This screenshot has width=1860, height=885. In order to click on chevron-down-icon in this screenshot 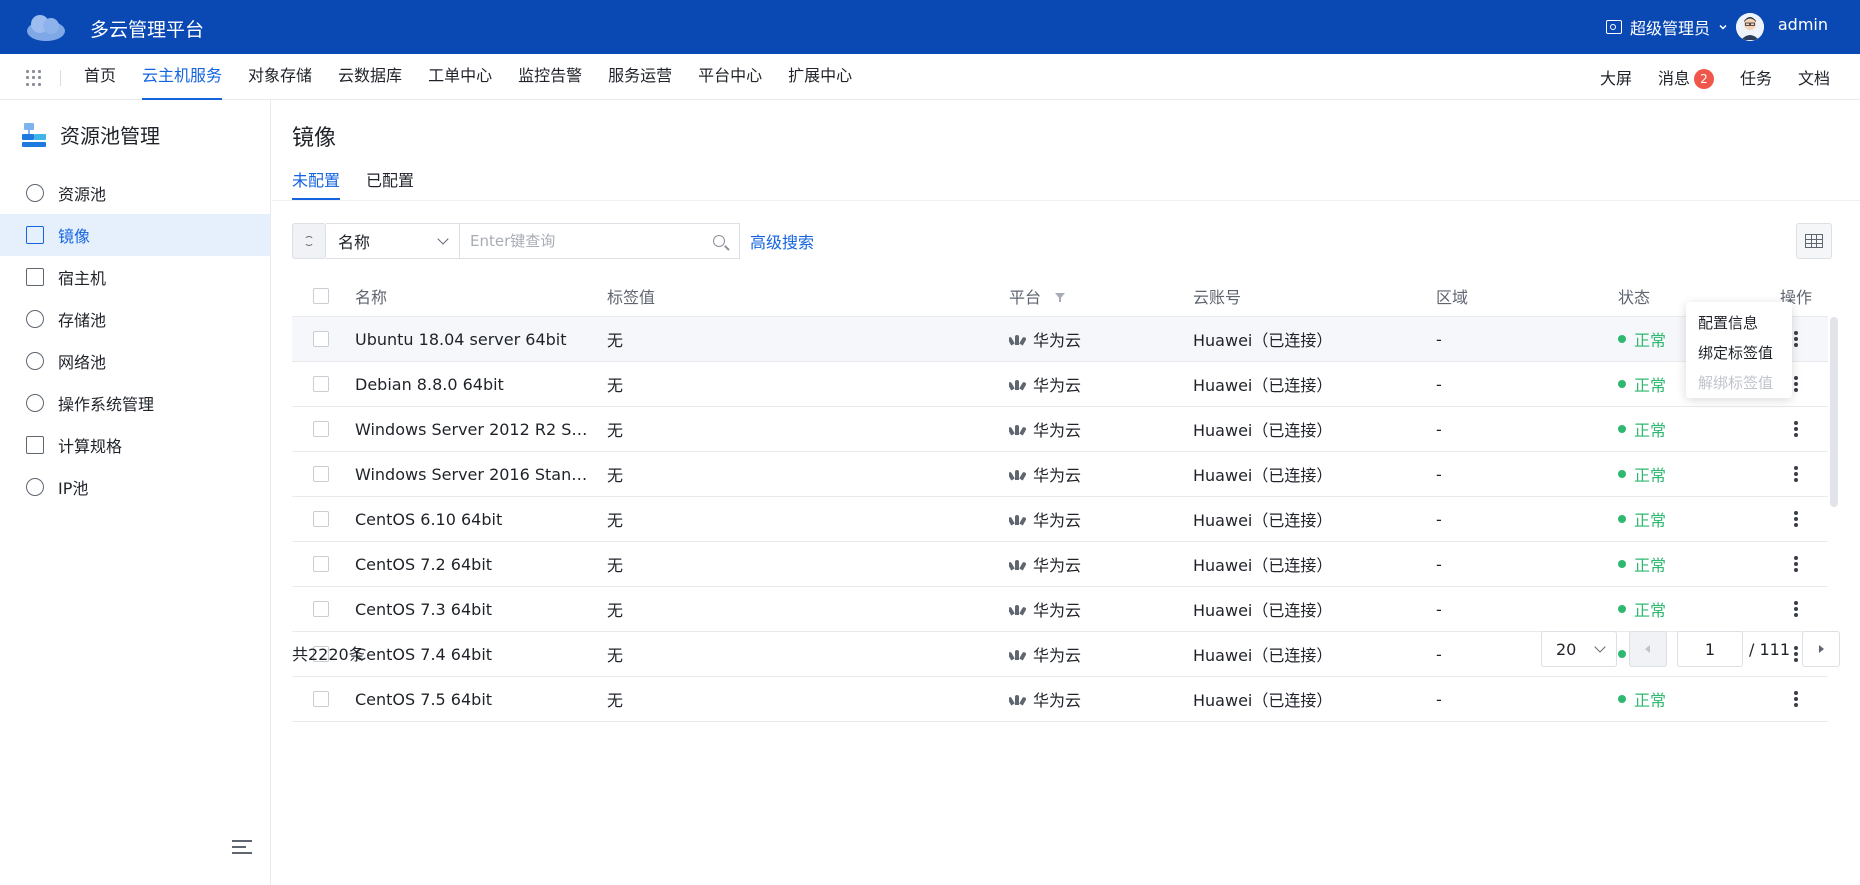, I will do `click(443, 239)`.